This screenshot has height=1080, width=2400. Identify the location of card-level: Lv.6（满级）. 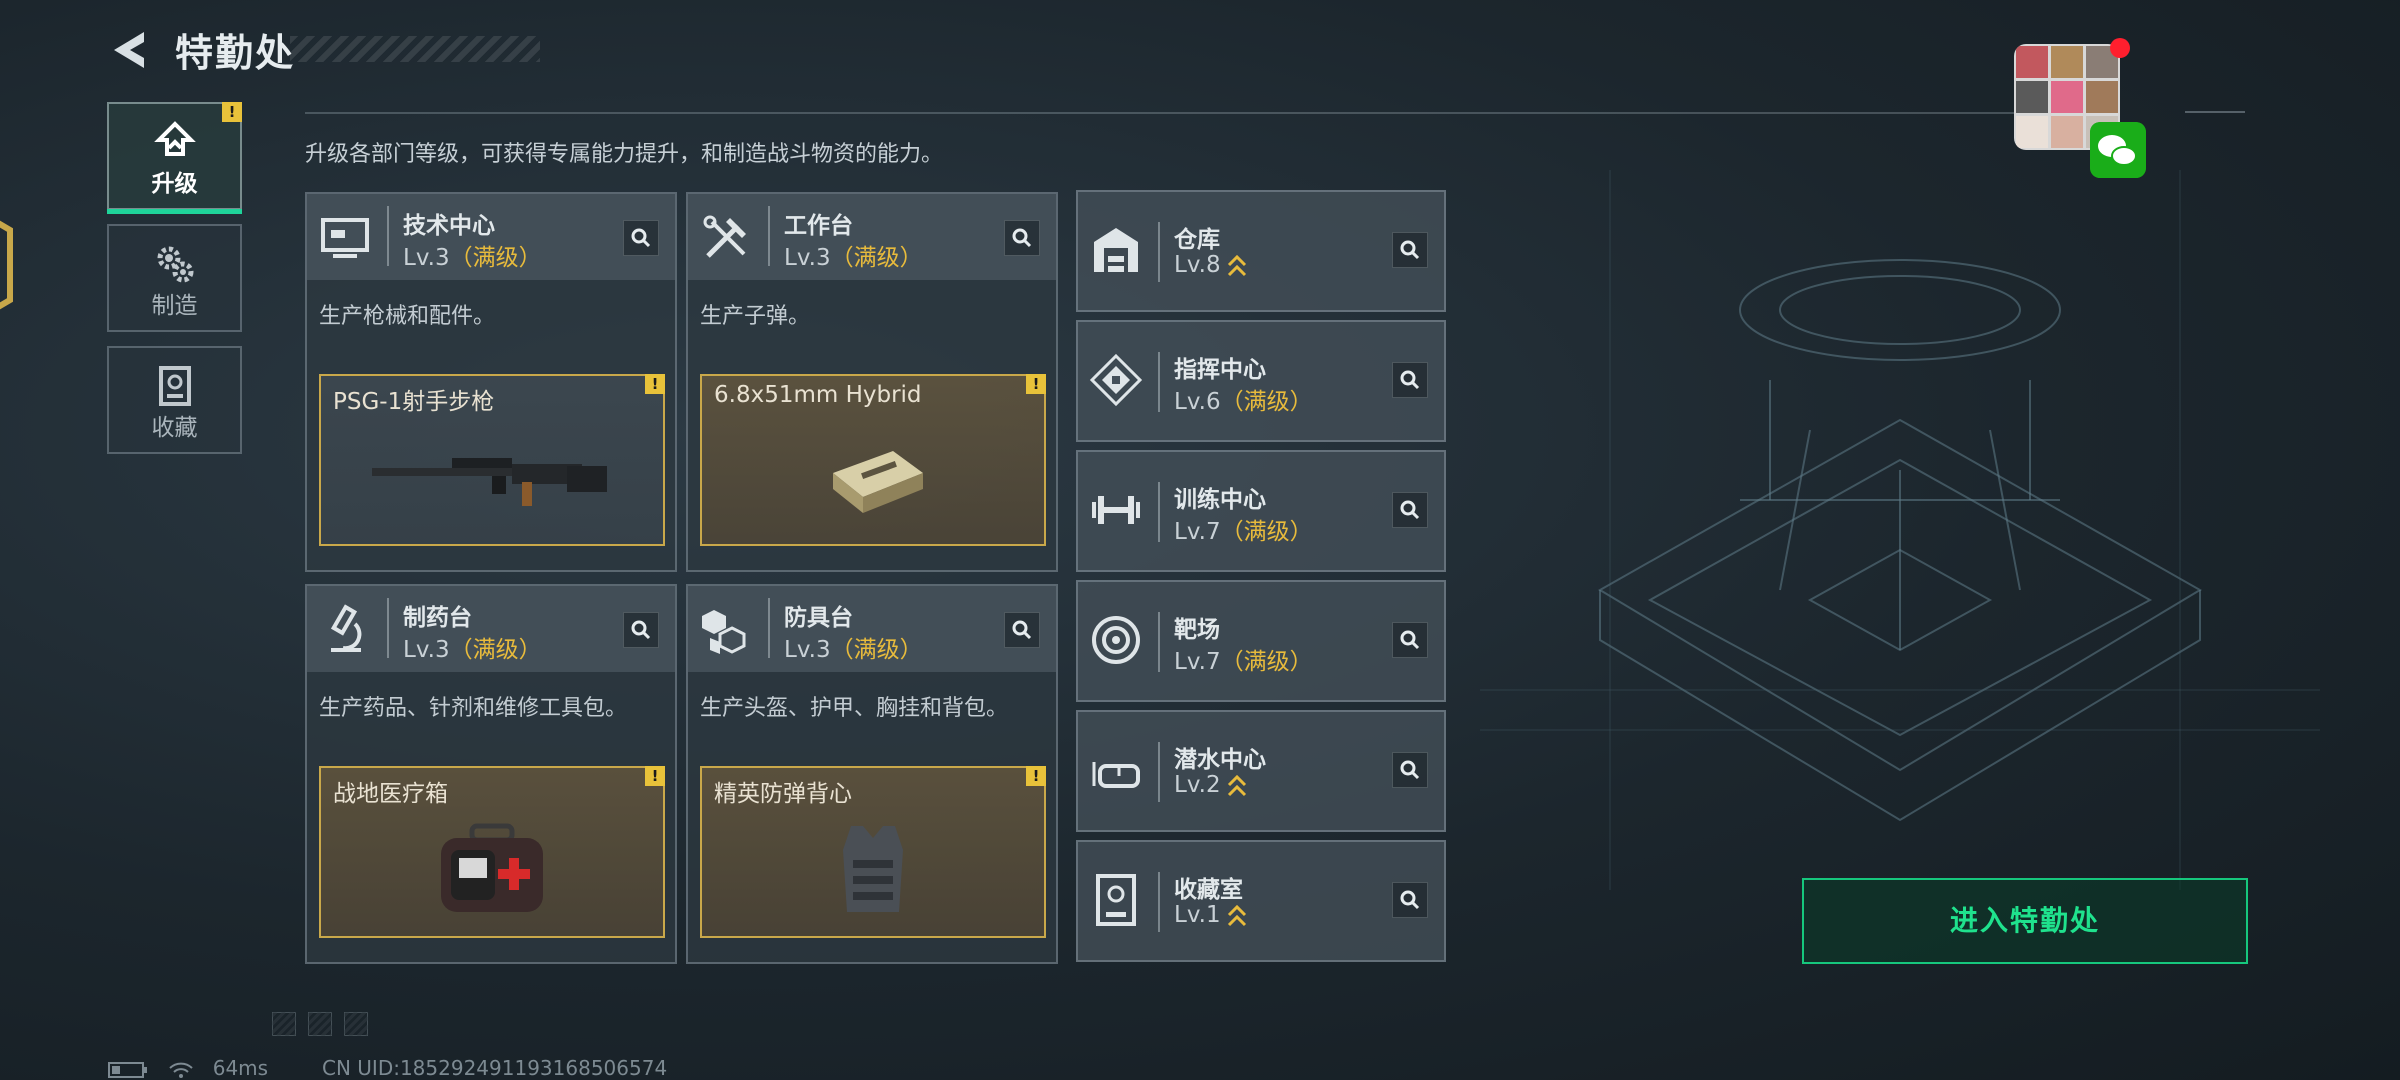
(1243, 402).